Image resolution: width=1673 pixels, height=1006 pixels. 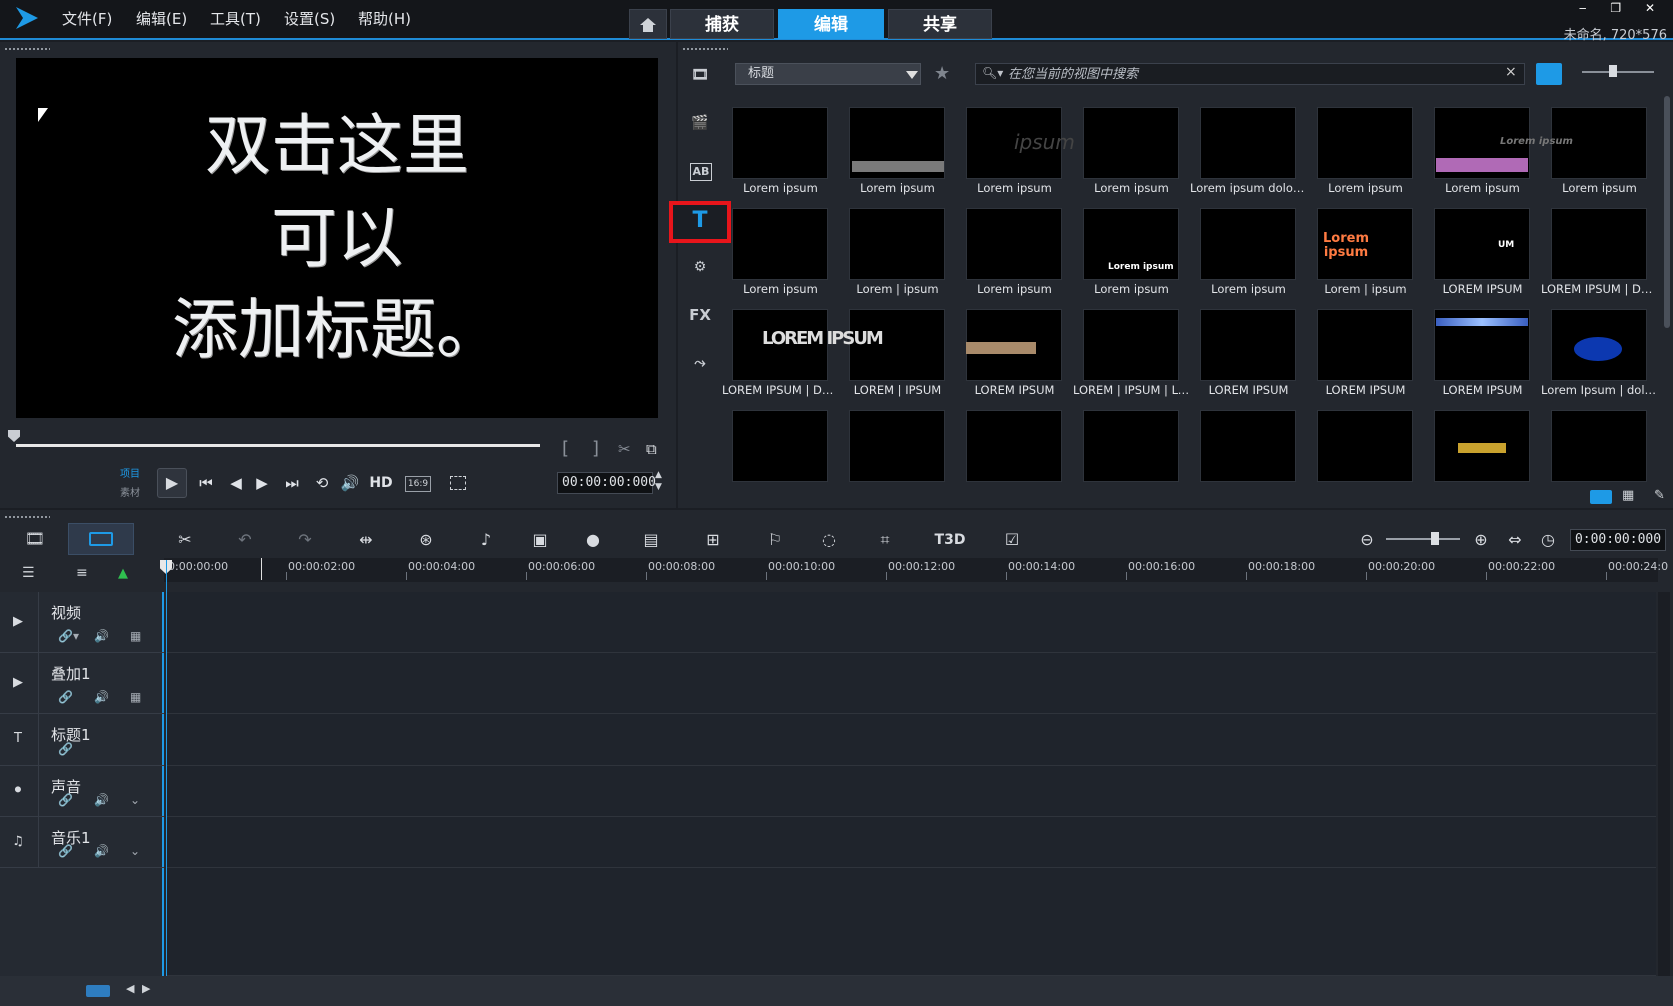 I want to click on timeline-timecode: 0:00:00:000, so click(x=1618, y=540).